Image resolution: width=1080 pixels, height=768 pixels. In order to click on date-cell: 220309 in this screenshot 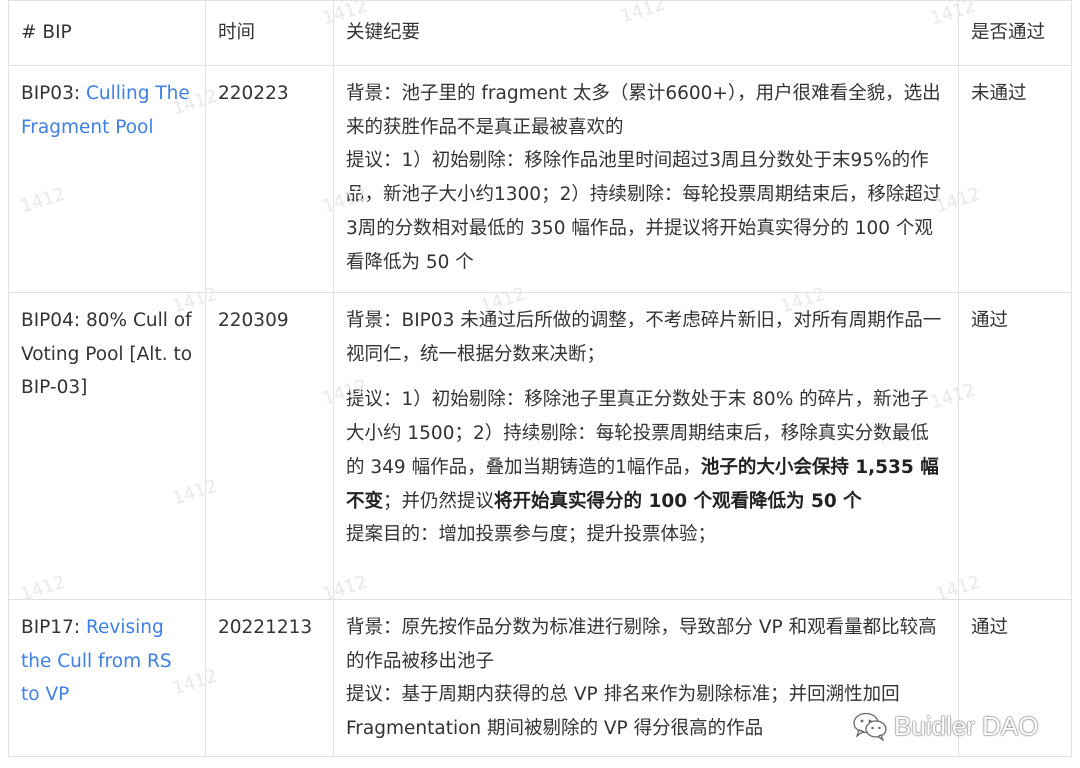, I will do `click(269, 446)`.